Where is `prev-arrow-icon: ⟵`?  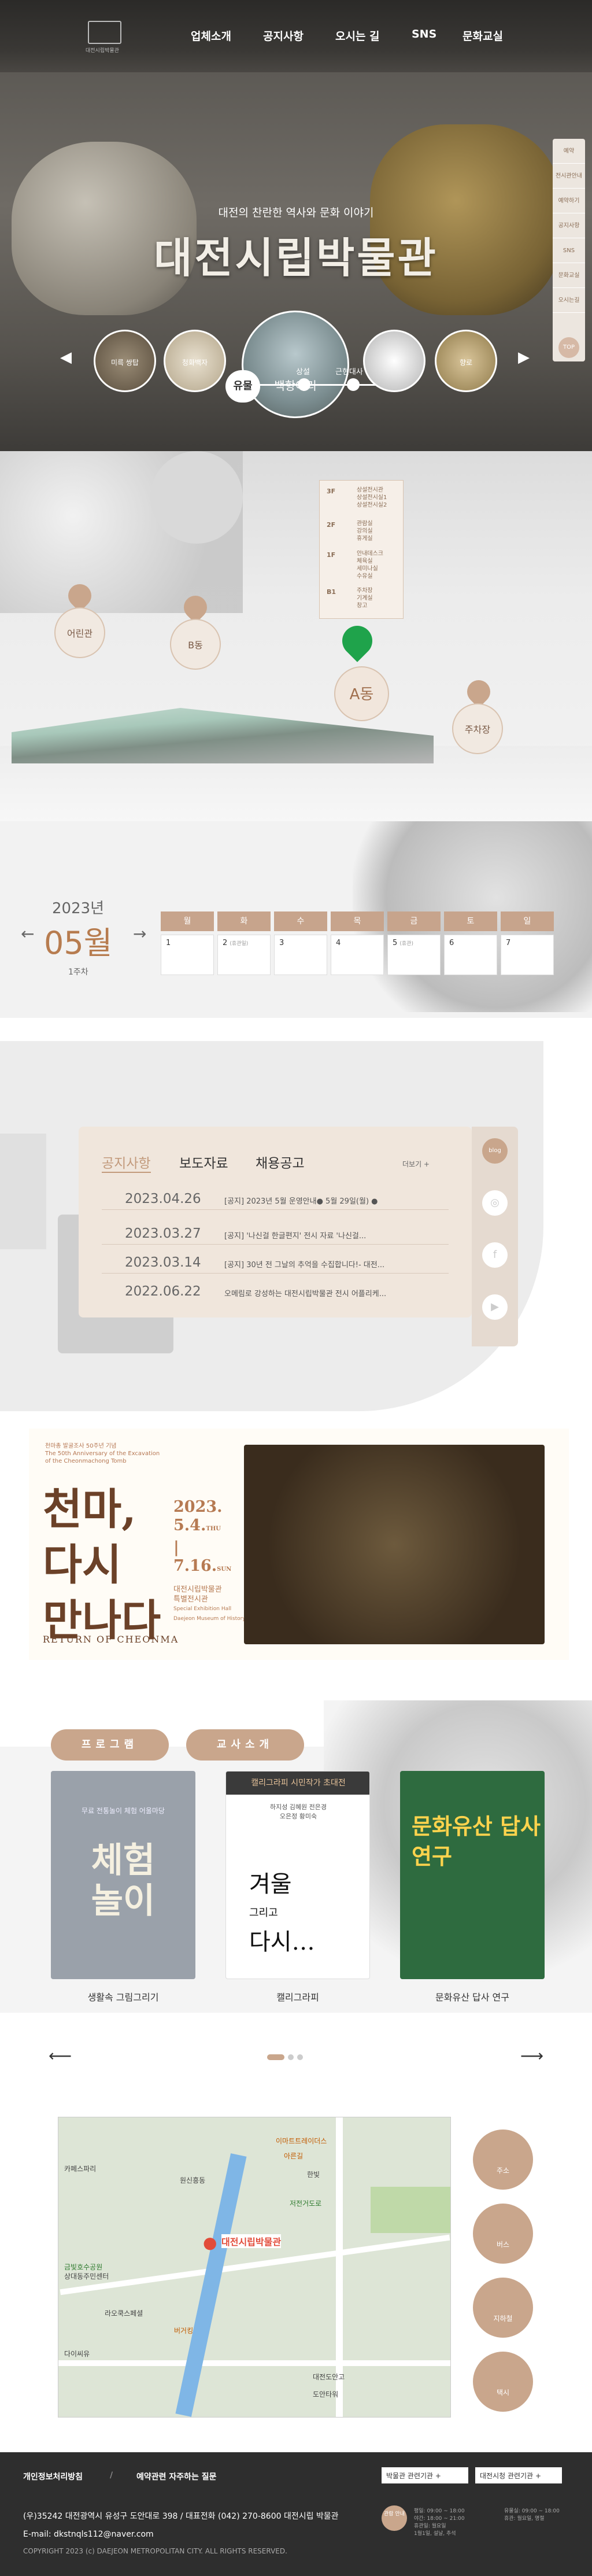
prev-arrow-icon: ⟵ is located at coordinates (61, 2055).